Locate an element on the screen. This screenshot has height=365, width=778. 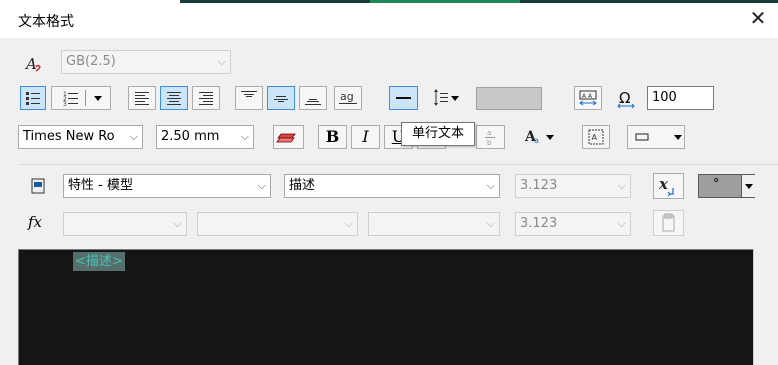
align-middle-button is located at coordinates (281, 98).